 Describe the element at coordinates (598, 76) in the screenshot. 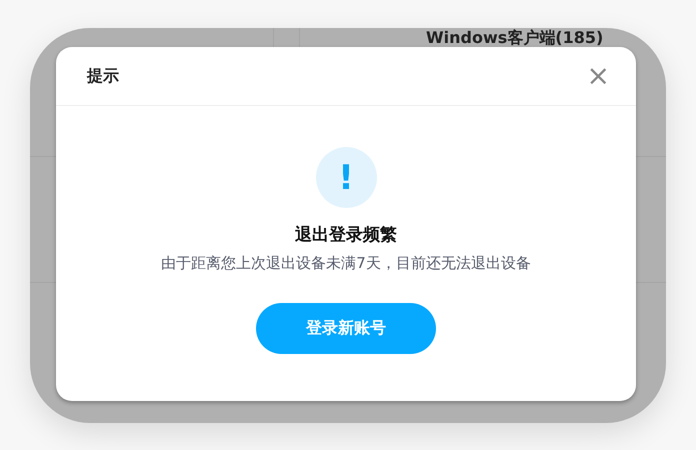

I see `close-button: ×` at that location.